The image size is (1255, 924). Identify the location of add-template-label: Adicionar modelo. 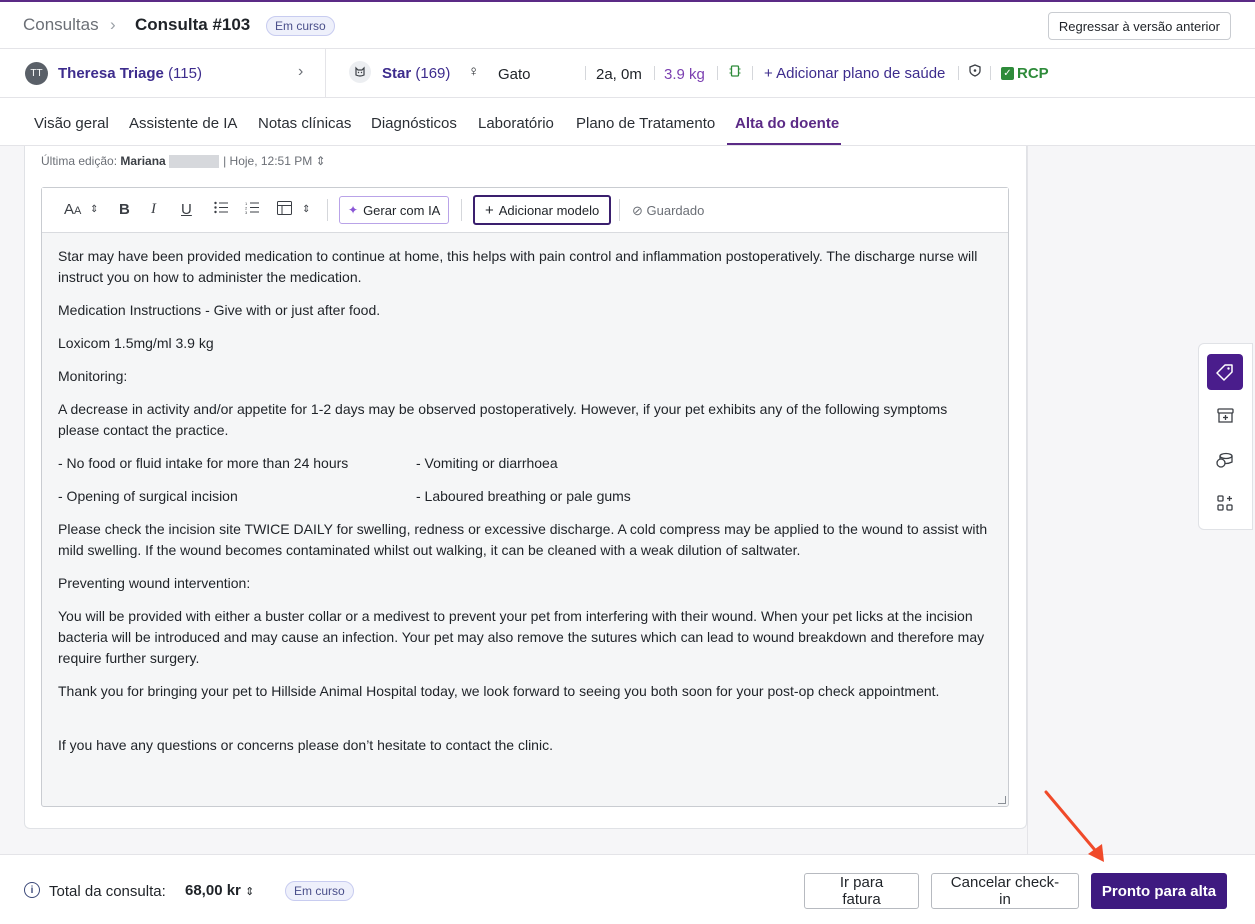
(549, 210).